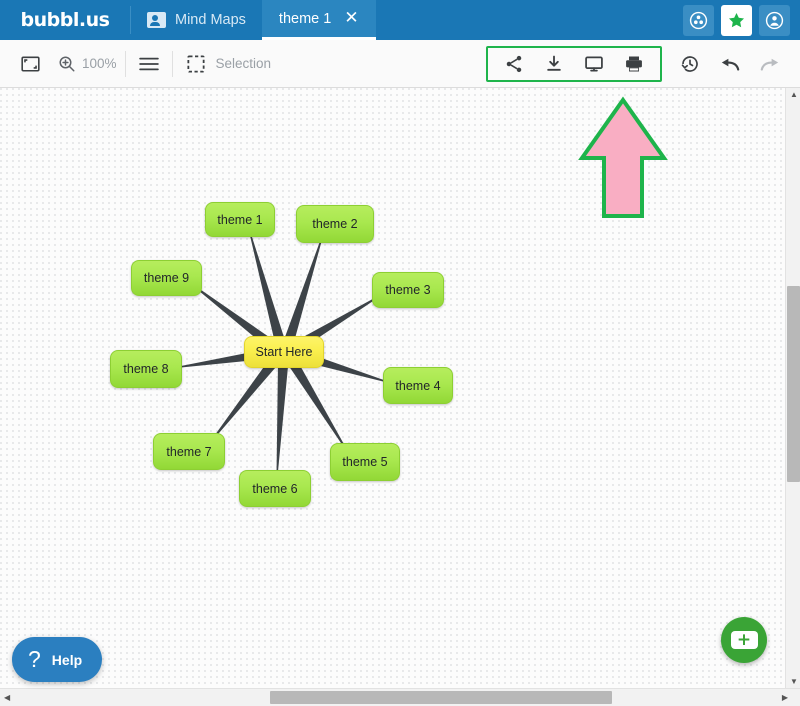 This screenshot has width=800, height=706. I want to click on share-button, so click(514, 64).